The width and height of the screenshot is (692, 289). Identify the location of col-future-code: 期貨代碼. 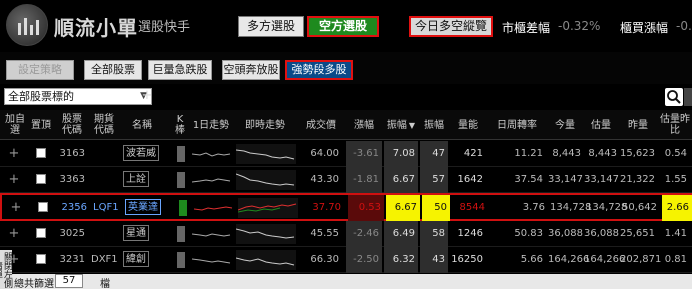
(104, 125).